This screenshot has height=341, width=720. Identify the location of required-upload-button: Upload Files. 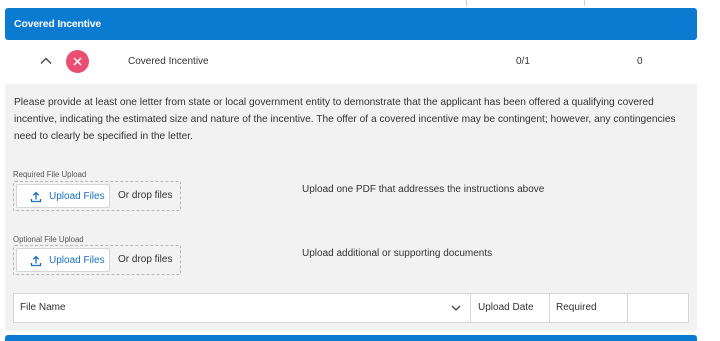
(63, 196).